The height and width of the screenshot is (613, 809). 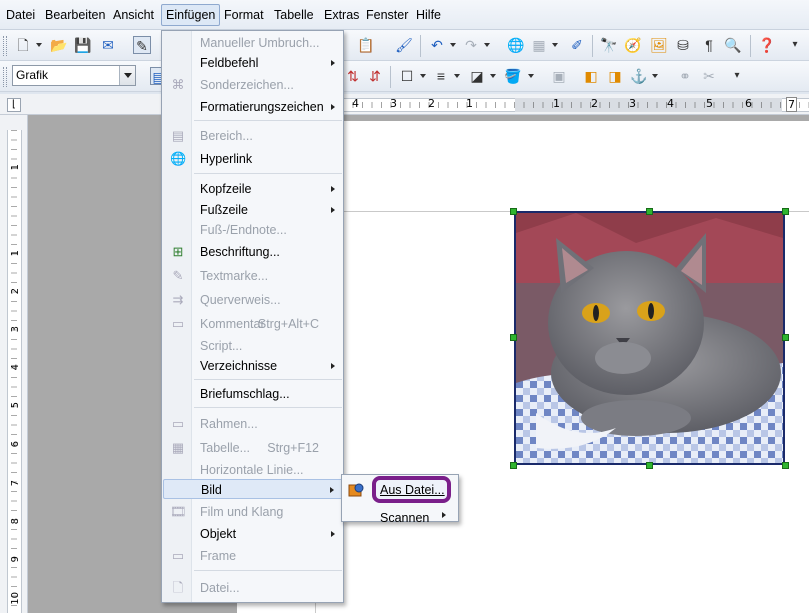 I want to click on anchor-icon: ⚓, so click(x=639, y=76).